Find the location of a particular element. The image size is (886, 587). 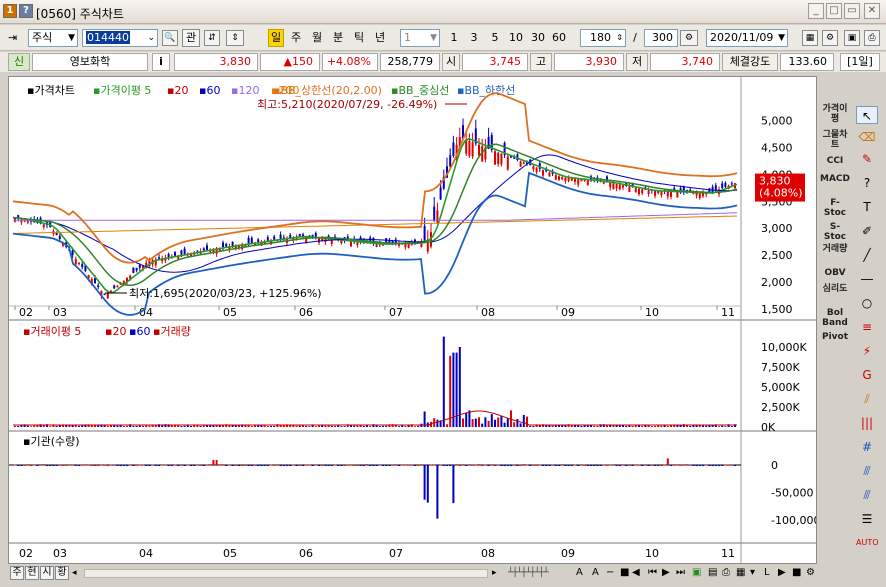

zoom-in-icon: A is located at coordinates (582, 573).